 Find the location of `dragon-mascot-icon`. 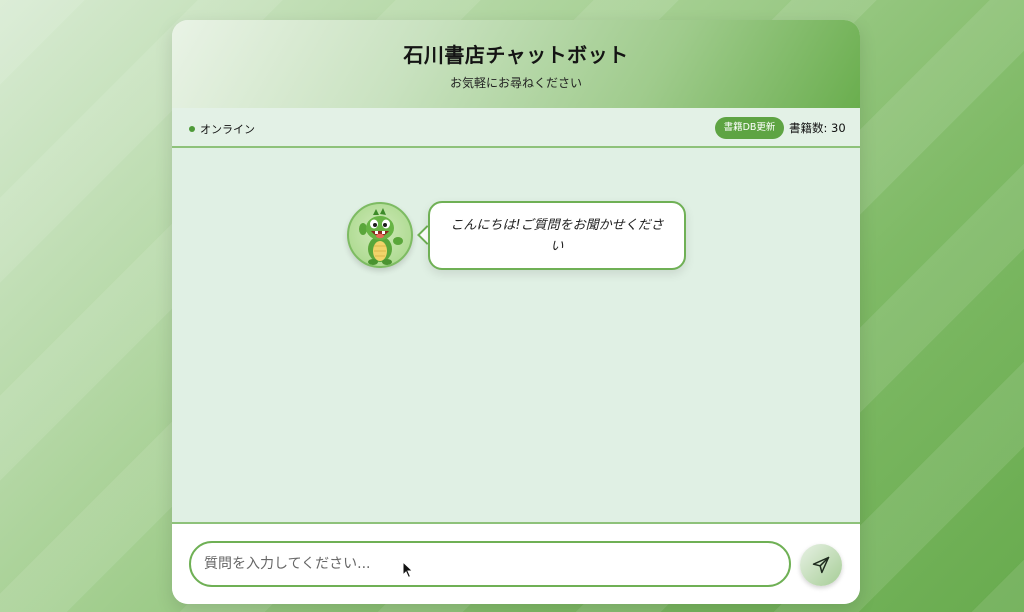

dragon-mascot-icon is located at coordinates (380, 235).